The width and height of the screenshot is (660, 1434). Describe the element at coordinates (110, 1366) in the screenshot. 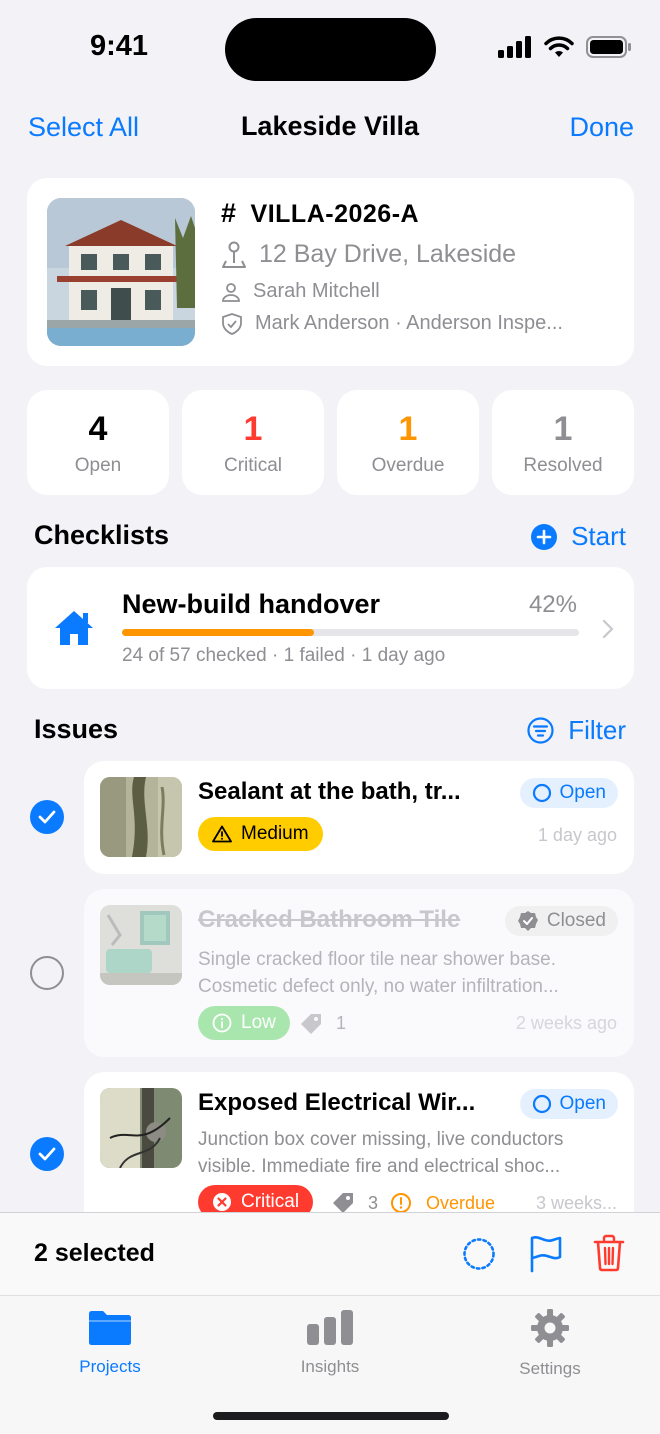

I see `tab-label: Projects` at that location.